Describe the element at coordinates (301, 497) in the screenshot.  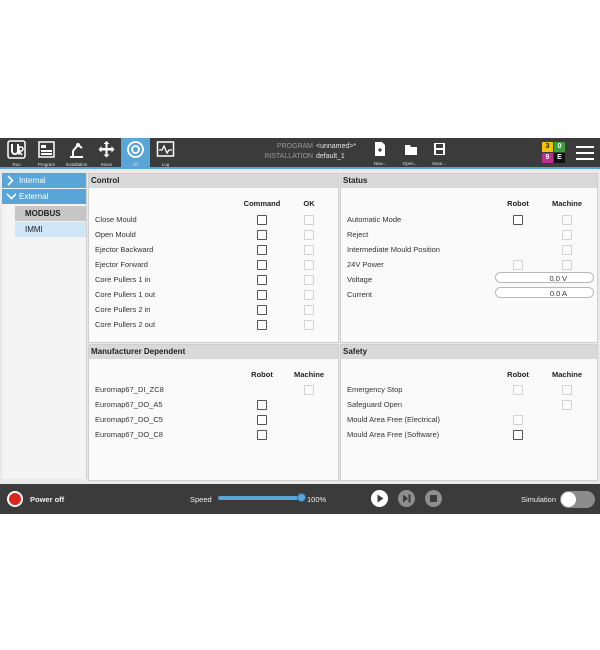
I see `speed-slider-handle` at that location.